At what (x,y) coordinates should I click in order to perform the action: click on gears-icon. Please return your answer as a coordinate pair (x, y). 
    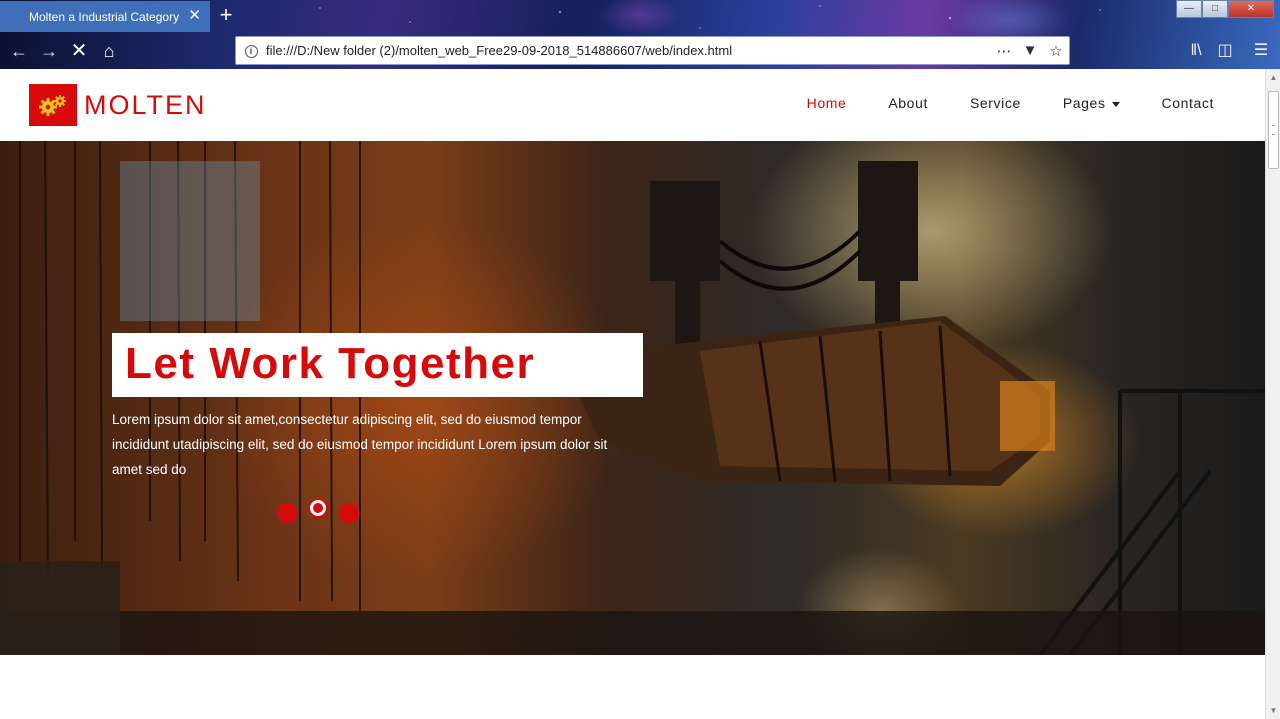
    Looking at the image, I should click on (53, 105).